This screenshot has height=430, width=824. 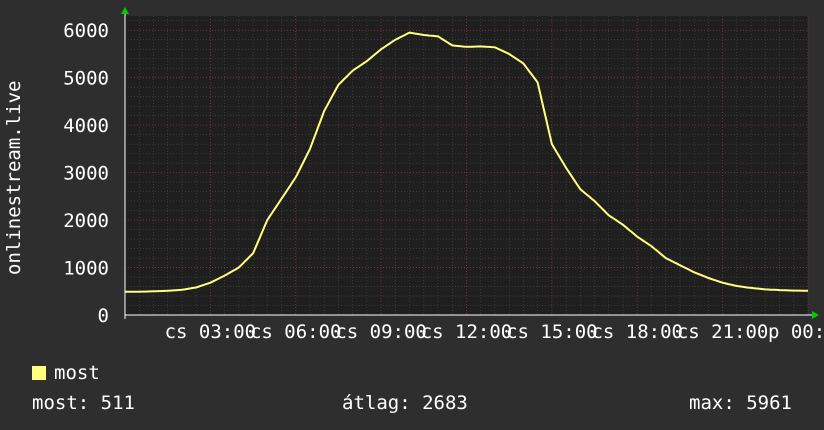 What do you see at coordinates (723, 332) in the screenshot?
I see `x-tick-label: cs 21:00` at bounding box center [723, 332].